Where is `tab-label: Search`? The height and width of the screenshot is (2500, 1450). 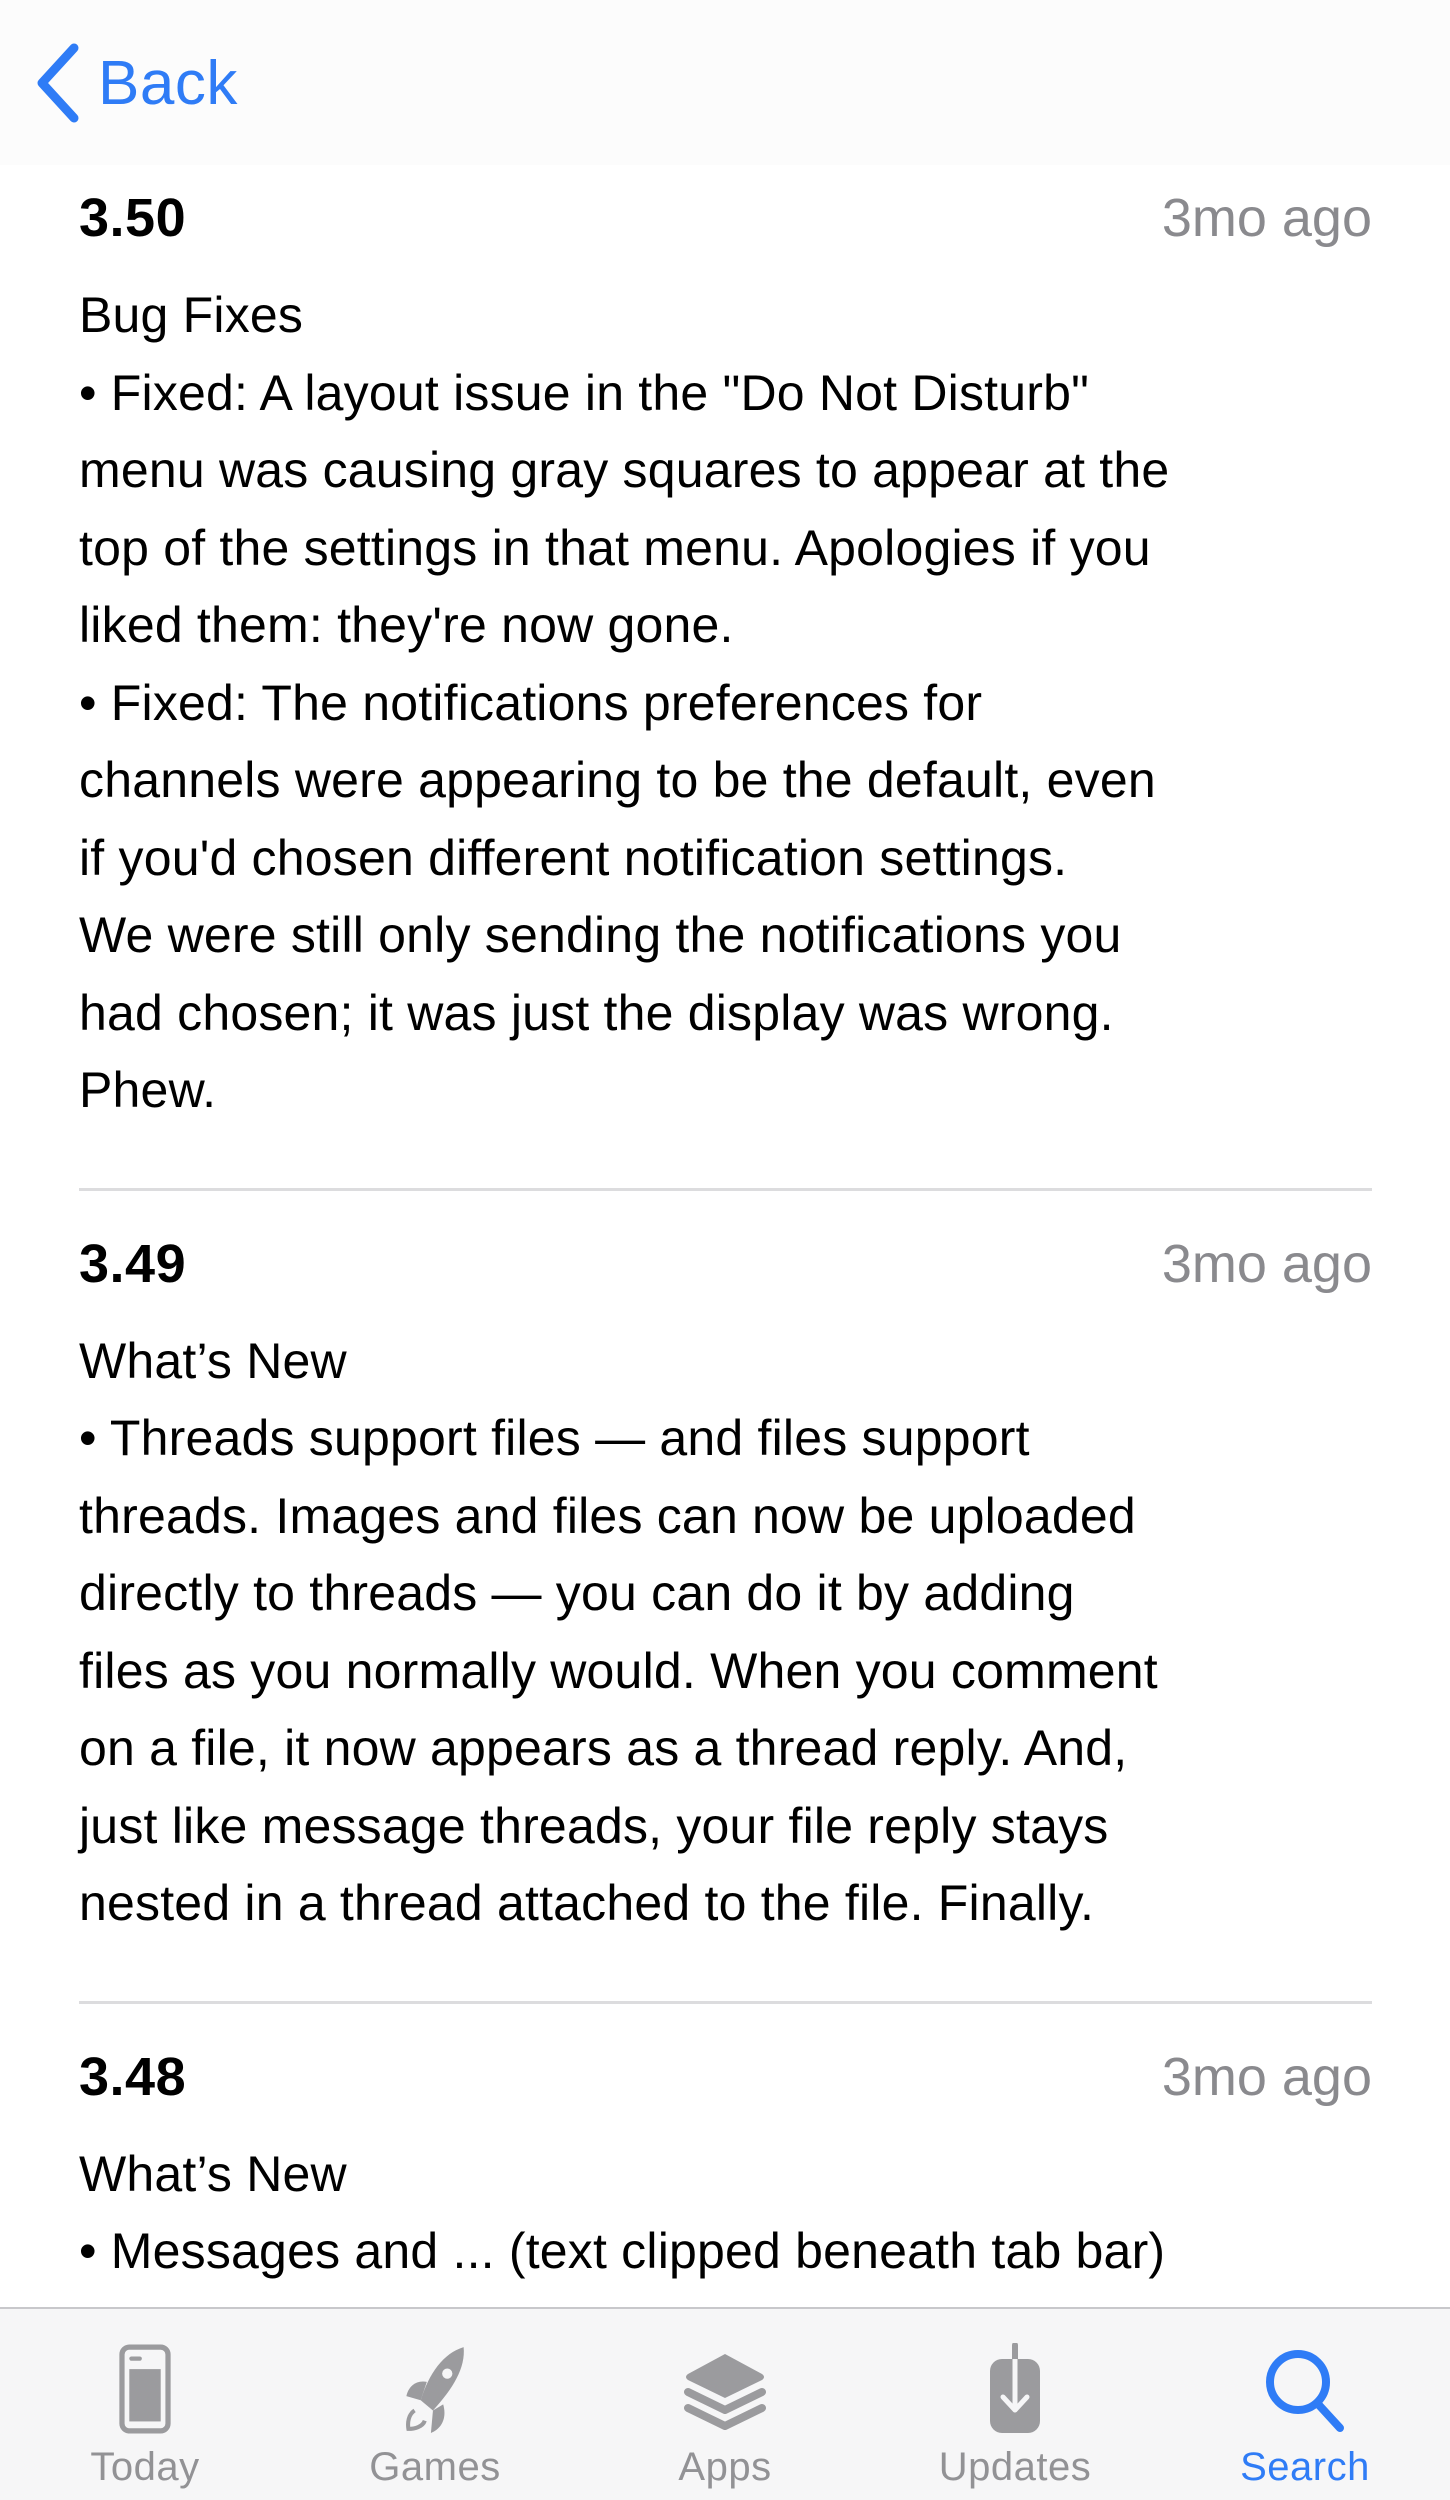
tab-label: Search is located at coordinates (1305, 2467).